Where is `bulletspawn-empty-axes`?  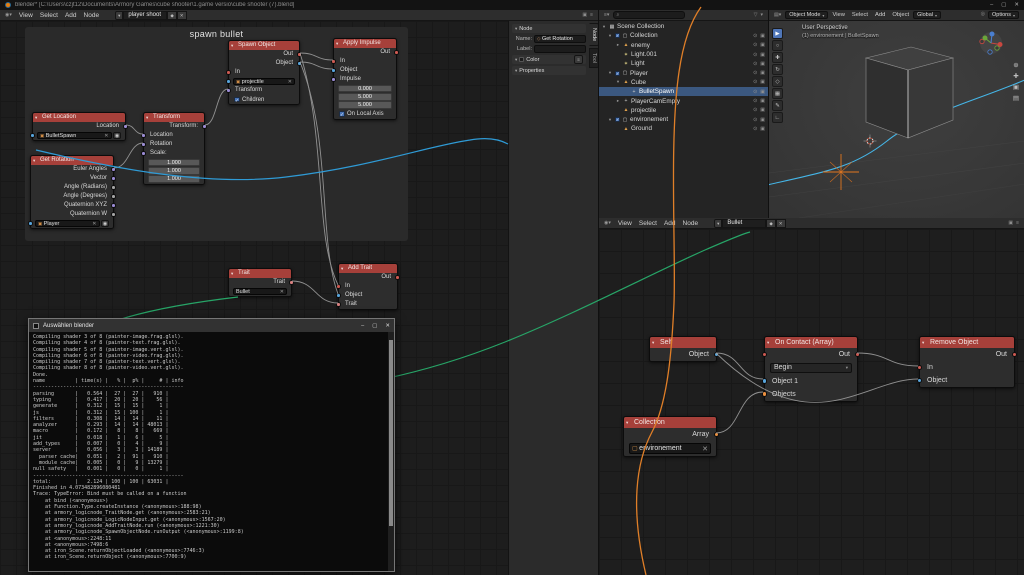
bulletspawn-empty-axes is located at coordinates (841, 172).